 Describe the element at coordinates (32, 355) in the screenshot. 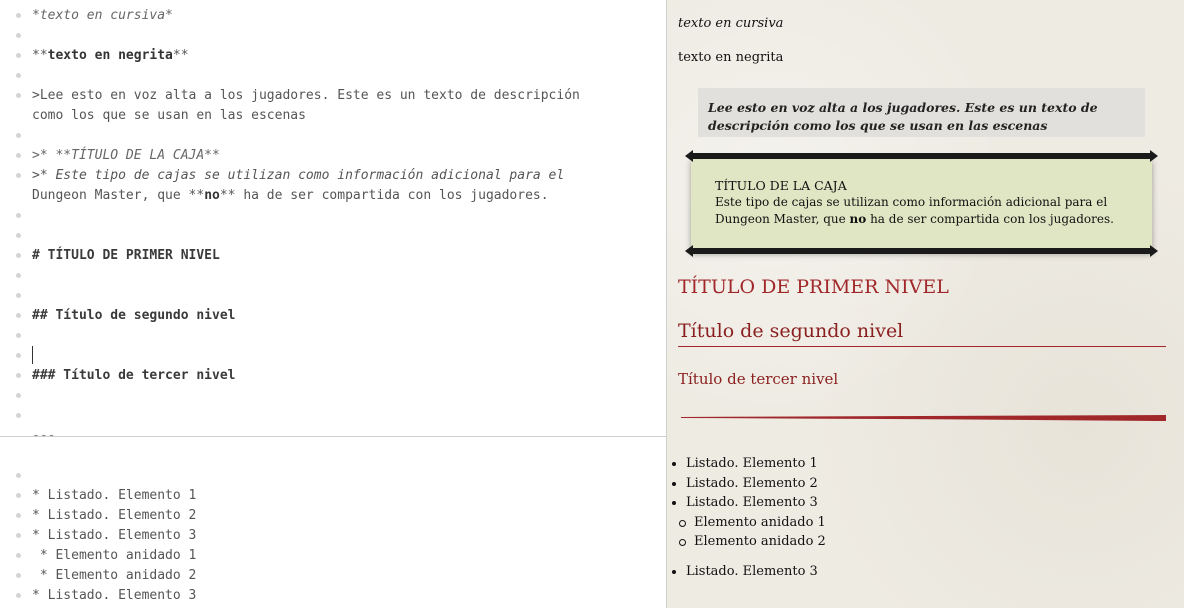

I see `text-cursor` at that location.